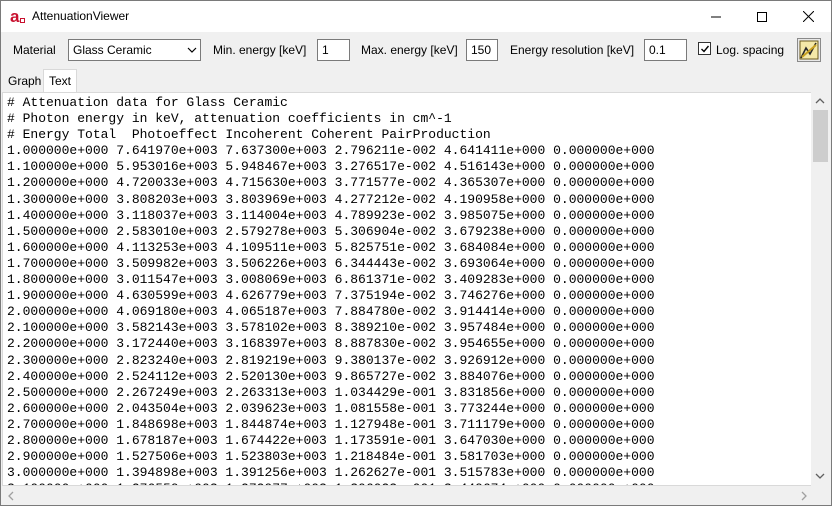 This screenshot has height=506, width=832. I want to click on tab-text: Text, so click(60, 81).